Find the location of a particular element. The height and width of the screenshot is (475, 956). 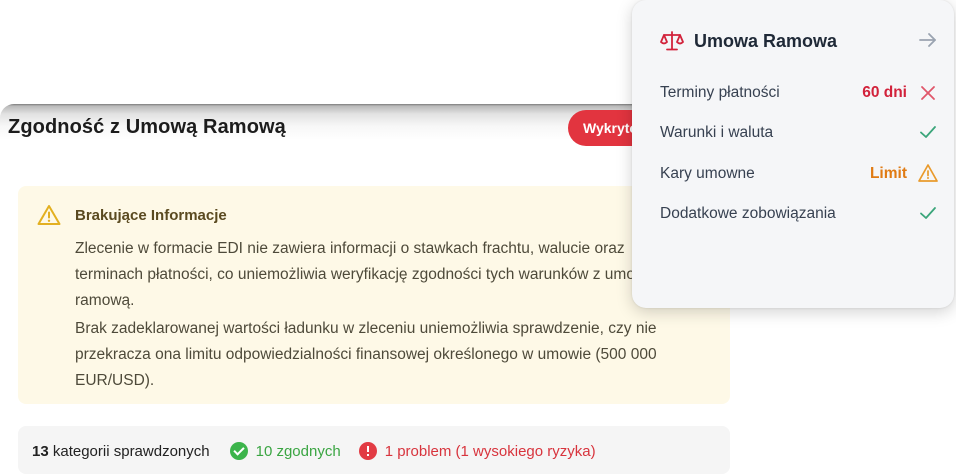

row-label-penalties: Kary umowne is located at coordinates (707, 173).